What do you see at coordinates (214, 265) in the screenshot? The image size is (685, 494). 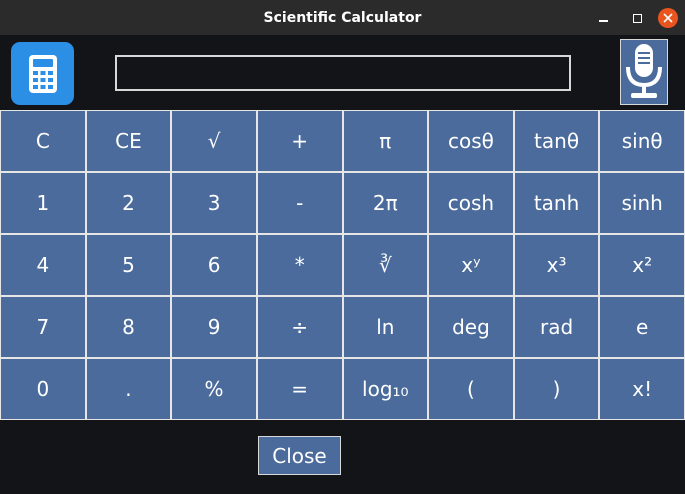 I see `key-button: 6` at bounding box center [214, 265].